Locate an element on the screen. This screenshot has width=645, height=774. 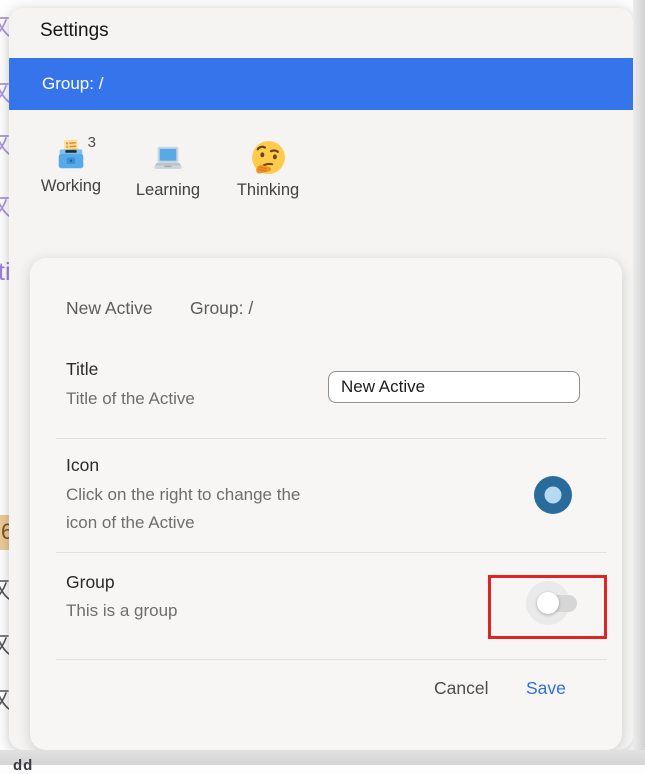
dimmed-page-edge is located at coordinates (639, 382).